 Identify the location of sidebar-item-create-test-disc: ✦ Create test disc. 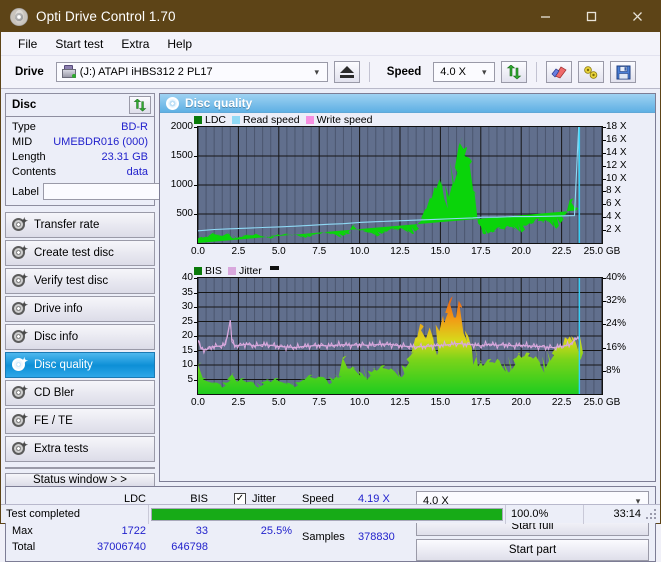
(80, 253).